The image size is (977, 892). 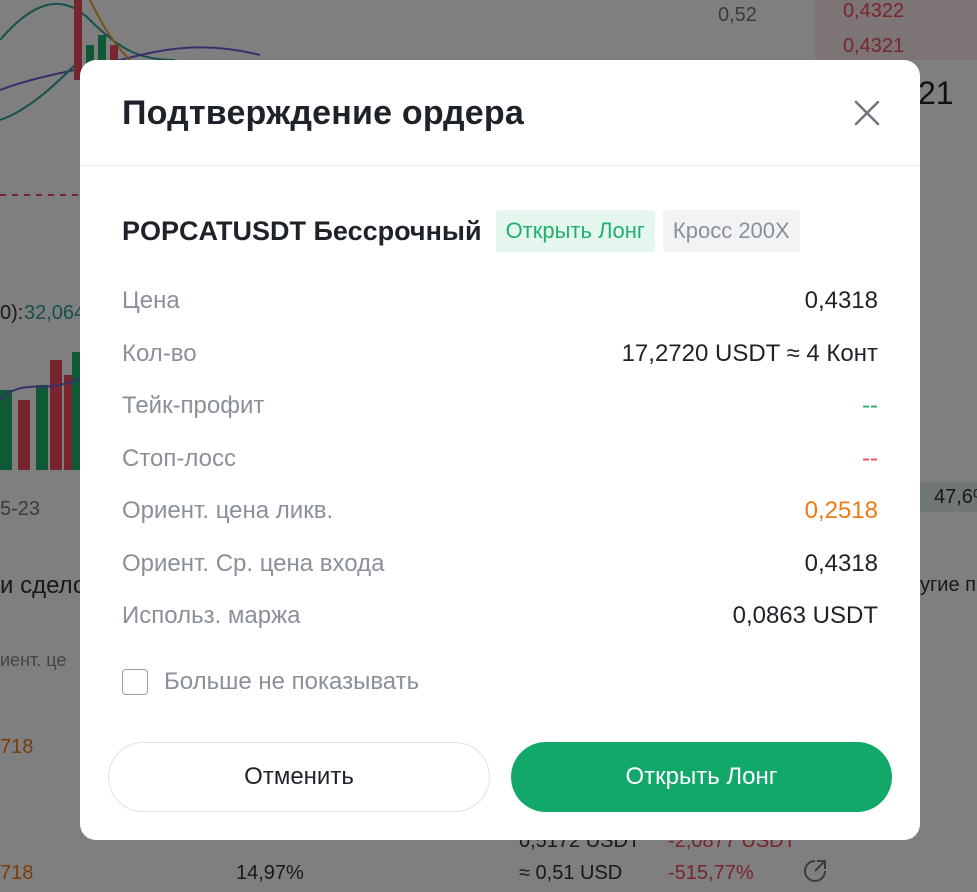 I want to click on cancel-button: Отменить, so click(x=299, y=777).